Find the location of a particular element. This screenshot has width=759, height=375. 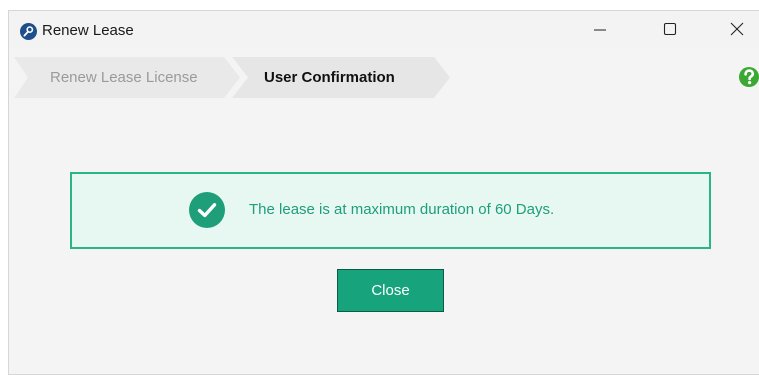

check-circle-icon is located at coordinates (207, 210).